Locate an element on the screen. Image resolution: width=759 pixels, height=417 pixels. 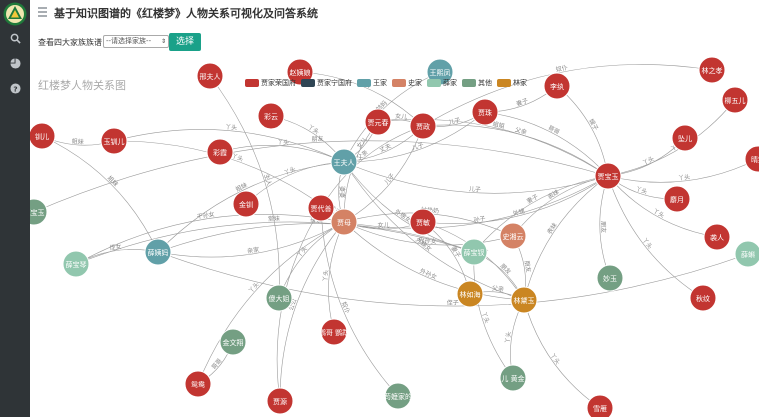
relation-label: 女儿 is located at coordinates (401, 116).